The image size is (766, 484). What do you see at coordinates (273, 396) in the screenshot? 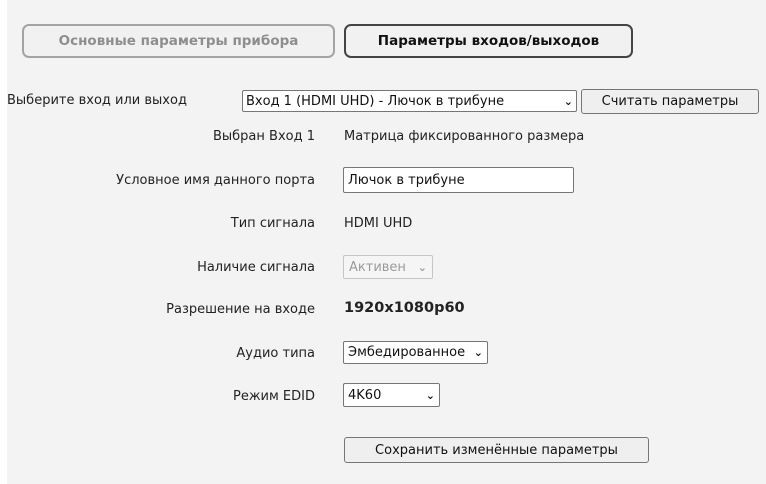
I see `edid-label: Режим EDID` at bounding box center [273, 396].